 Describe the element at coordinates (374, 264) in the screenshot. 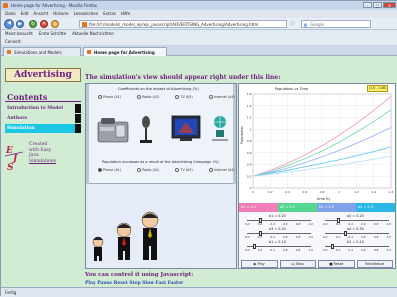

I see `reinitialize-button: Reinitialize` at that location.